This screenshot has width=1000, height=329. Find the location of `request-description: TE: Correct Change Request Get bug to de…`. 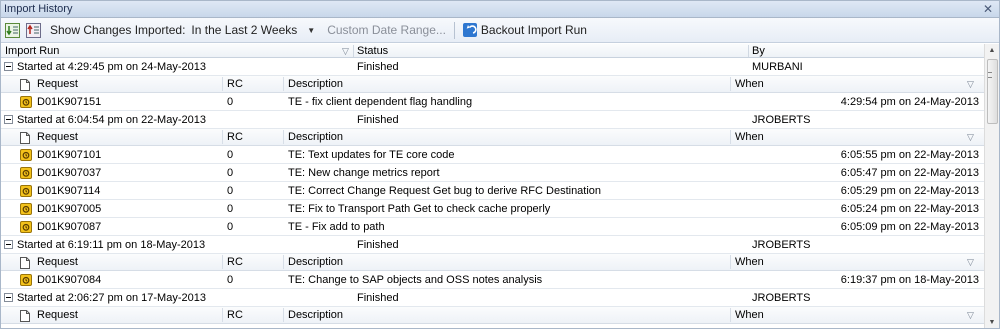

request-description: TE: Correct Change Request Get bug to de… is located at coordinates (445, 191).